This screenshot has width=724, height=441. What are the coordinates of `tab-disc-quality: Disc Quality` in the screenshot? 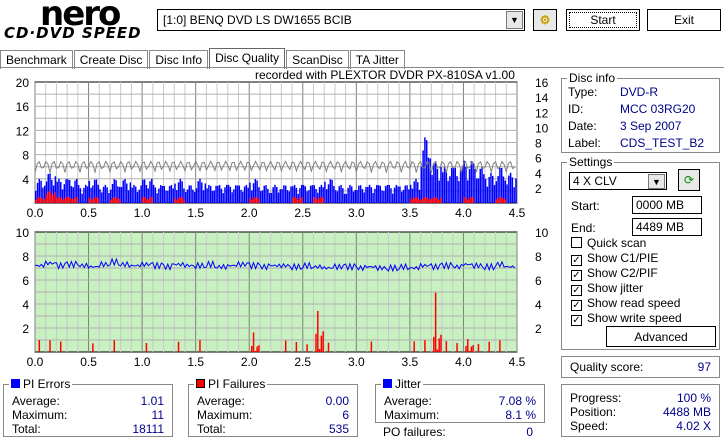 It's located at (247, 58).